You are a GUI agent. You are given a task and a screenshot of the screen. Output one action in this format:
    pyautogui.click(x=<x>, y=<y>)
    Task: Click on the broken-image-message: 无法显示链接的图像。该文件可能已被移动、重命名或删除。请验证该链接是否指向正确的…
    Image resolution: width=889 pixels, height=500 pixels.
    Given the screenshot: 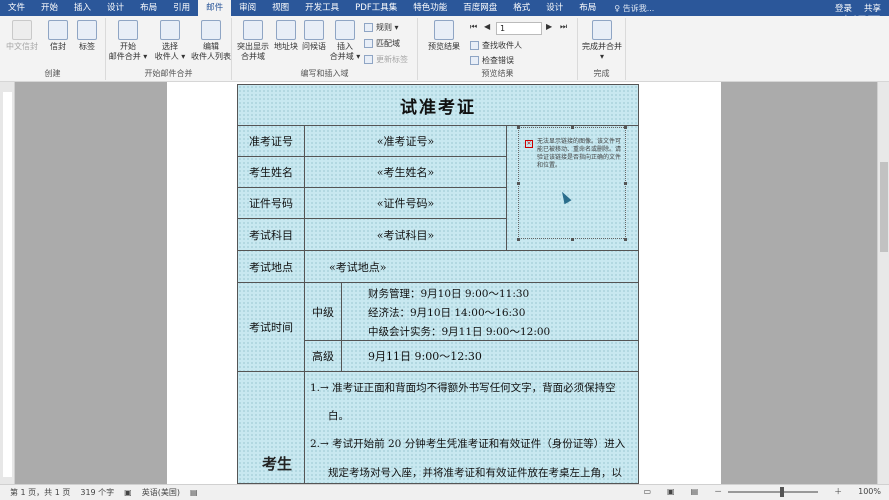 What is the action you would take?
    pyautogui.click(x=579, y=153)
    